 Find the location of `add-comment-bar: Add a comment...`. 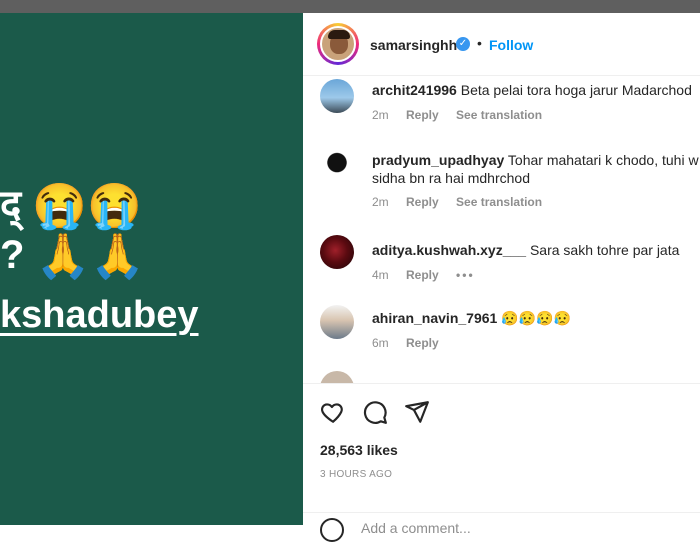

add-comment-bar: Add a comment... is located at coordinates (501, 527).